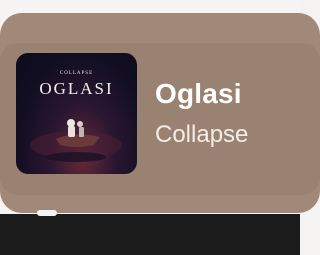 Image resolution: width=320 pixels, height=255 pixels. I want to click on page-indicator-icon, so click(47, 213).